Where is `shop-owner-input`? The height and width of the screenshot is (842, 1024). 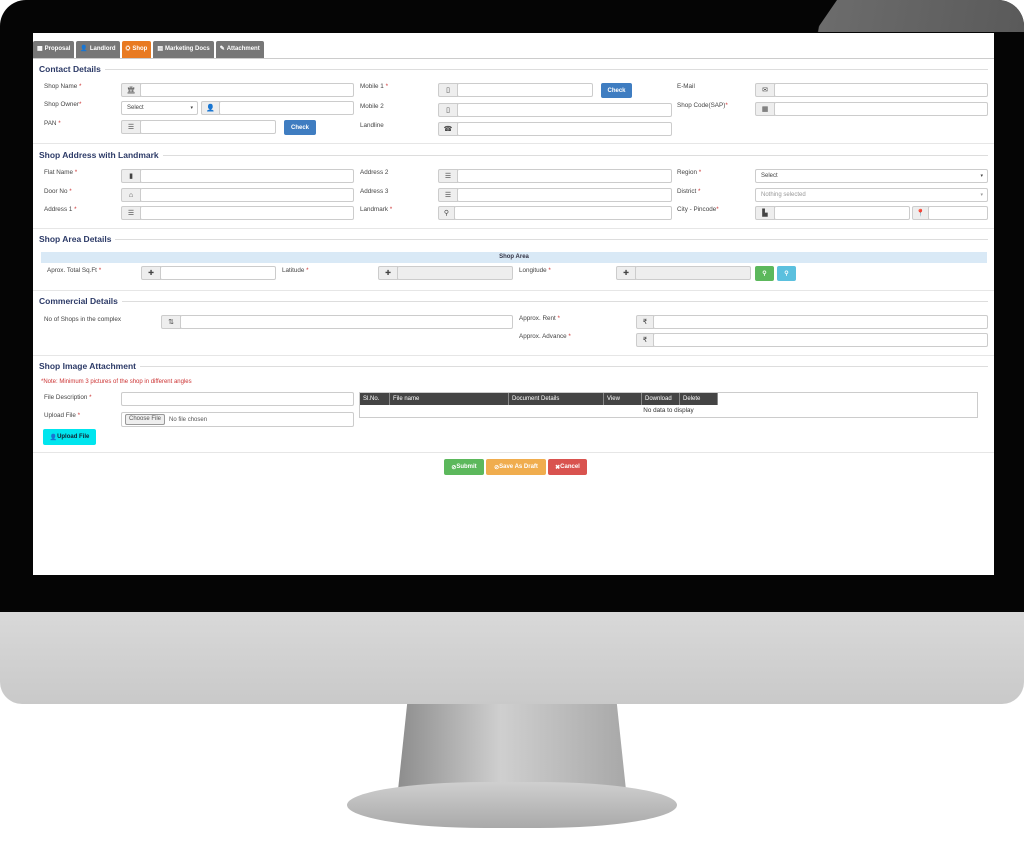
shop-owner-input is located at coordinates (286, 108).